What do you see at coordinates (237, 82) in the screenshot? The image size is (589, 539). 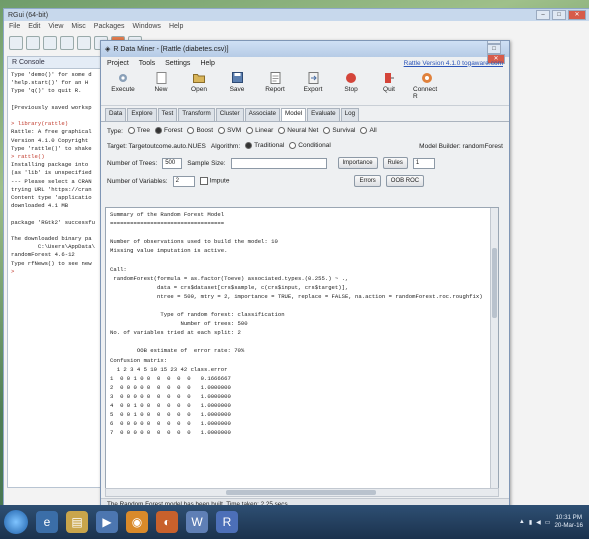 I see `save-button: Save` at bounding box center [237, 82].